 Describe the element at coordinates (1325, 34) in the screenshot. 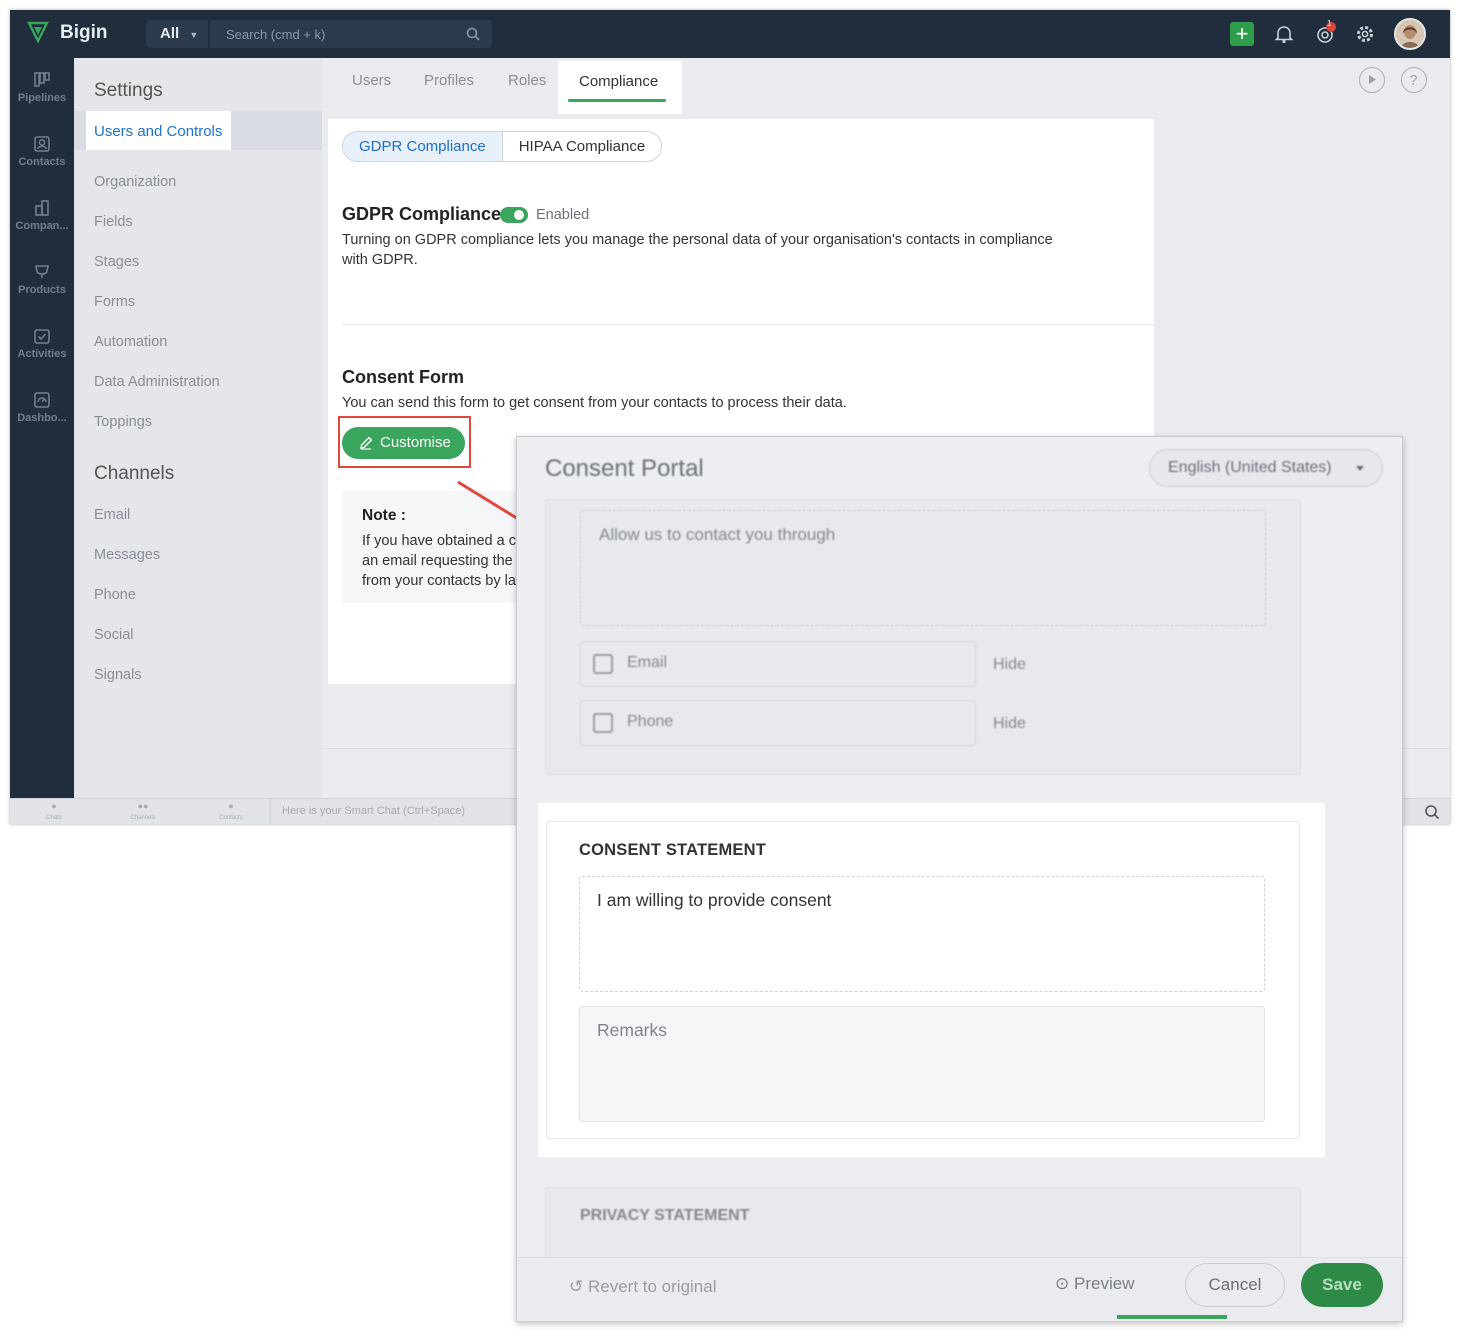

I see `activity-target-icon` at that location.